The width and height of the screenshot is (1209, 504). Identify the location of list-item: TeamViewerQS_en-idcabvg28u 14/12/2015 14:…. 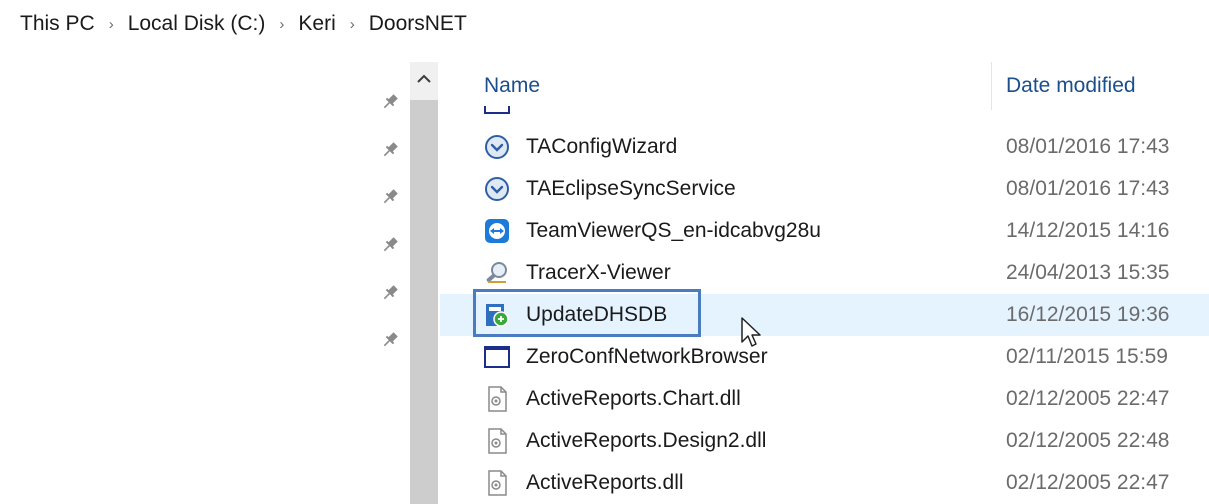
(824, 231).